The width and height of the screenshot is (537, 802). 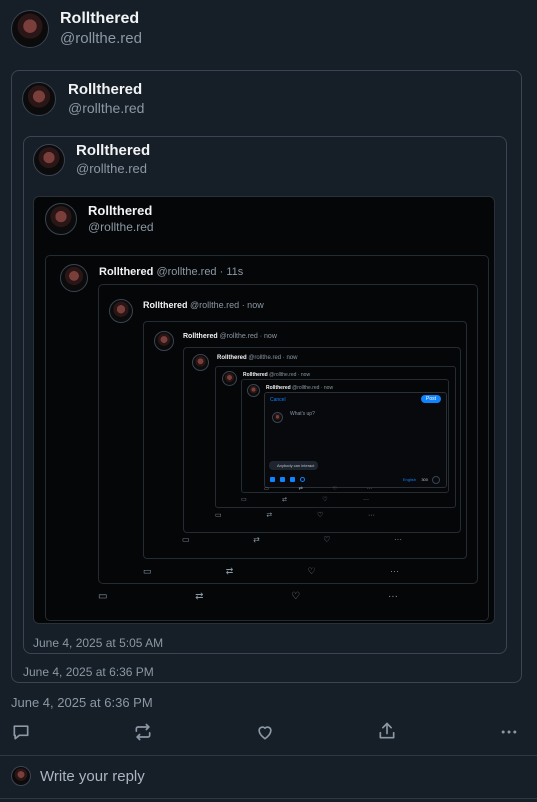 What do you see at coordinates (436, 480) in the screenshot?
I see `progress-circle` at bounding box center [436, 480].